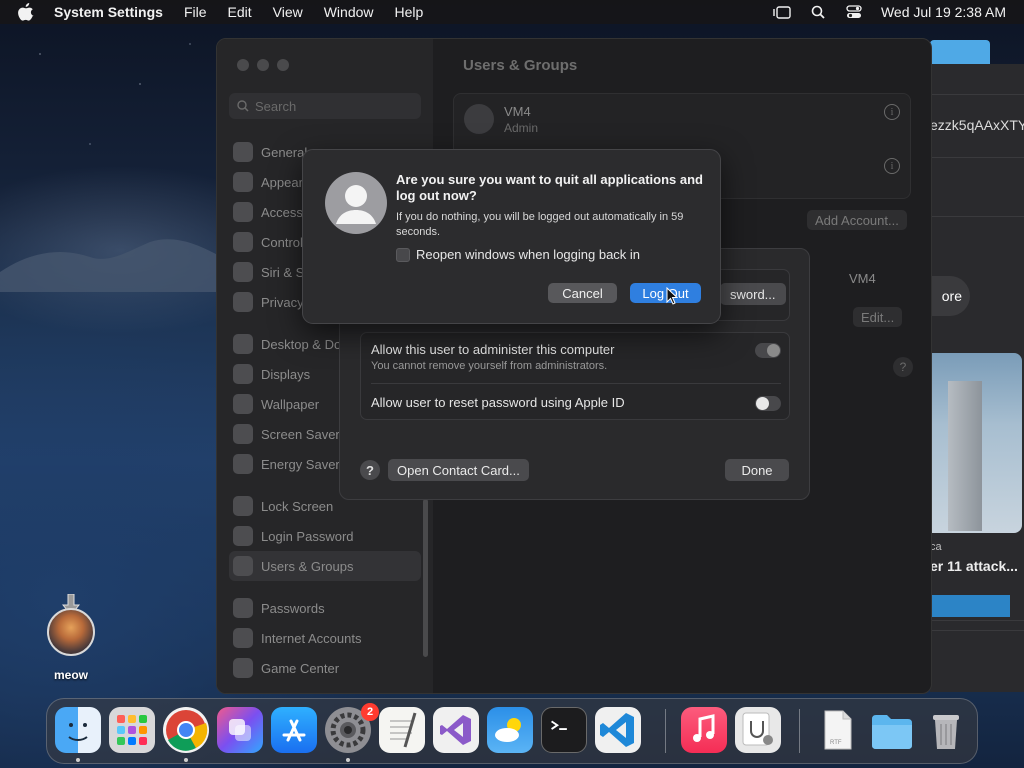 Image resolution: width=1024 pixels, height=768 pixels. What do you see at coordinates (243, 608) in the screenshot?
I see `key-icon` at bounding box center [243, 608].